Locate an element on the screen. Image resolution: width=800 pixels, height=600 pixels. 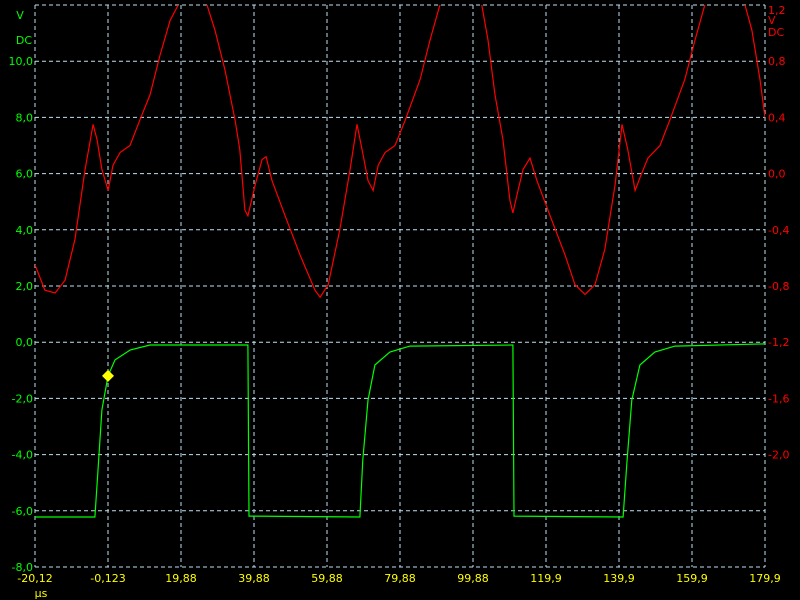
left-tick-label: -6,0 is located at coordinates (22, 511).